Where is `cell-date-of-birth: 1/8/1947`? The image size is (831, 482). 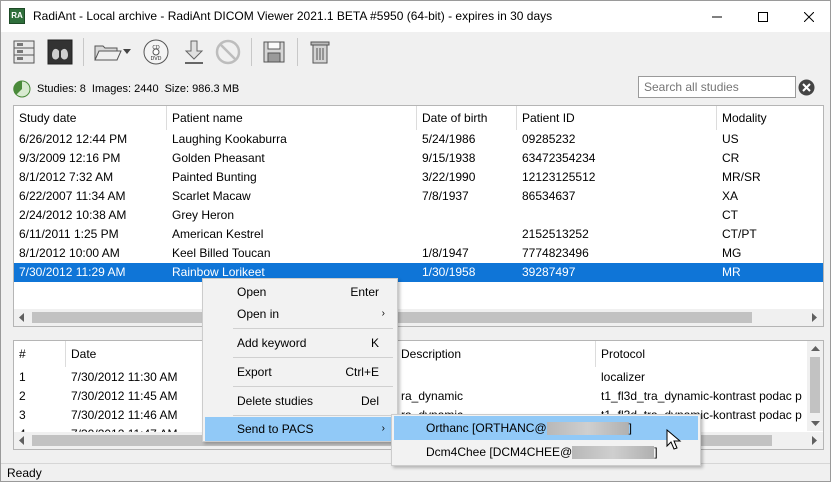
cell-date-of-birth: 1/8/1947 is located at coordinates (445, 253).